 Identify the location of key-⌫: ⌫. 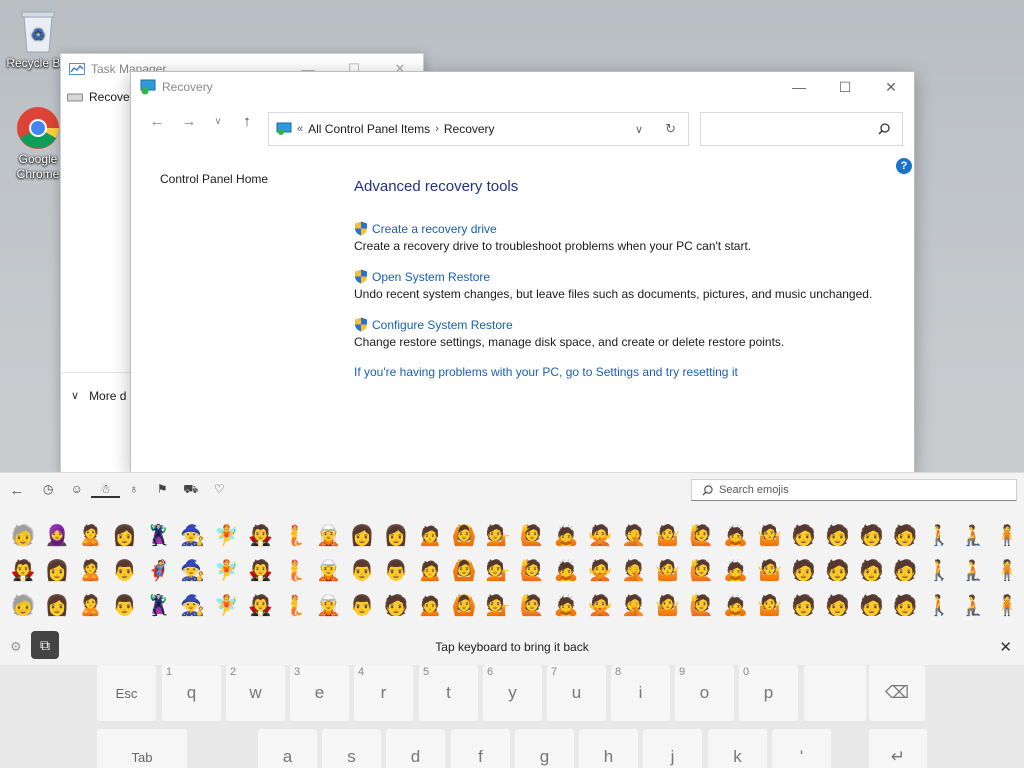
(897, 693).